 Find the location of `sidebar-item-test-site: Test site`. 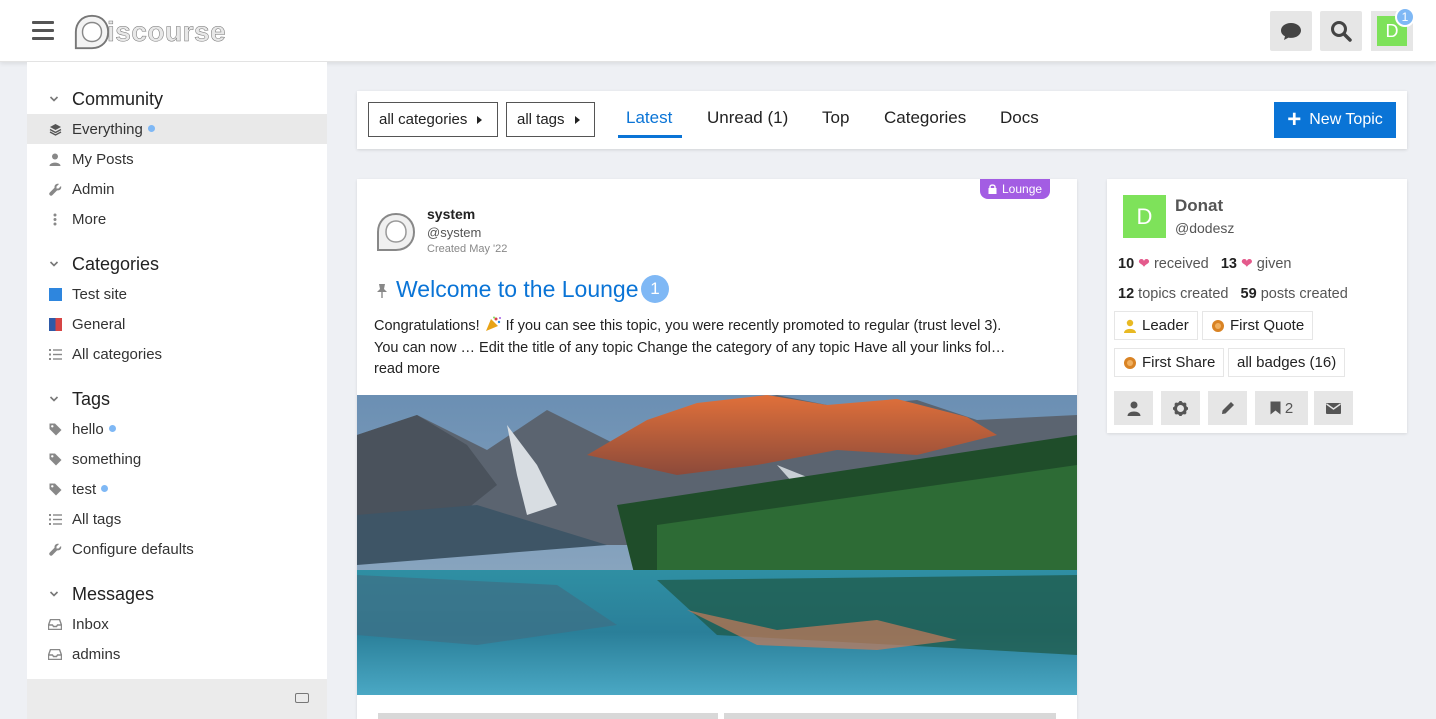

sidebar-item-test-site: Test site is located at coordinates (177, 294).